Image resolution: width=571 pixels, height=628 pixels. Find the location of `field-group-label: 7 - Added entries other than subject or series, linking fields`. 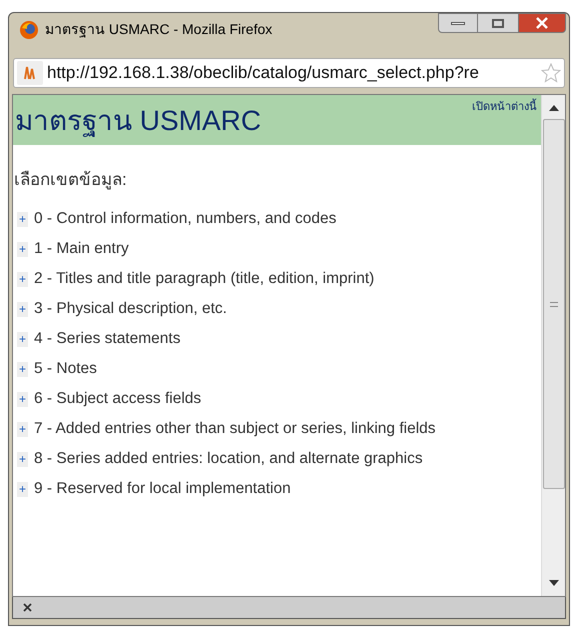

field-group-label: 7 - Added entries other than subject or series, linking fields is located at coordinates (235, 429).